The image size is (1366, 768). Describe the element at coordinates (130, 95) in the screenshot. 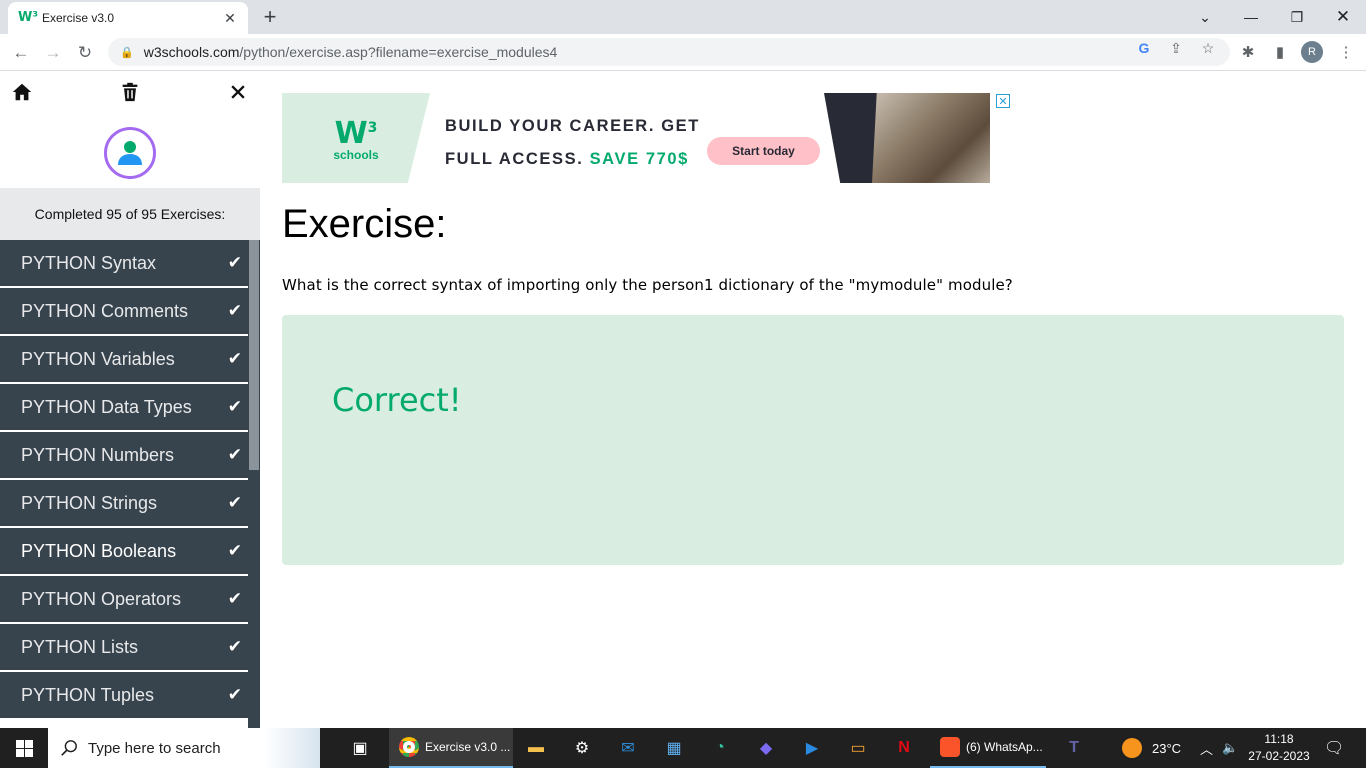

I see `trash-icon` at that location.